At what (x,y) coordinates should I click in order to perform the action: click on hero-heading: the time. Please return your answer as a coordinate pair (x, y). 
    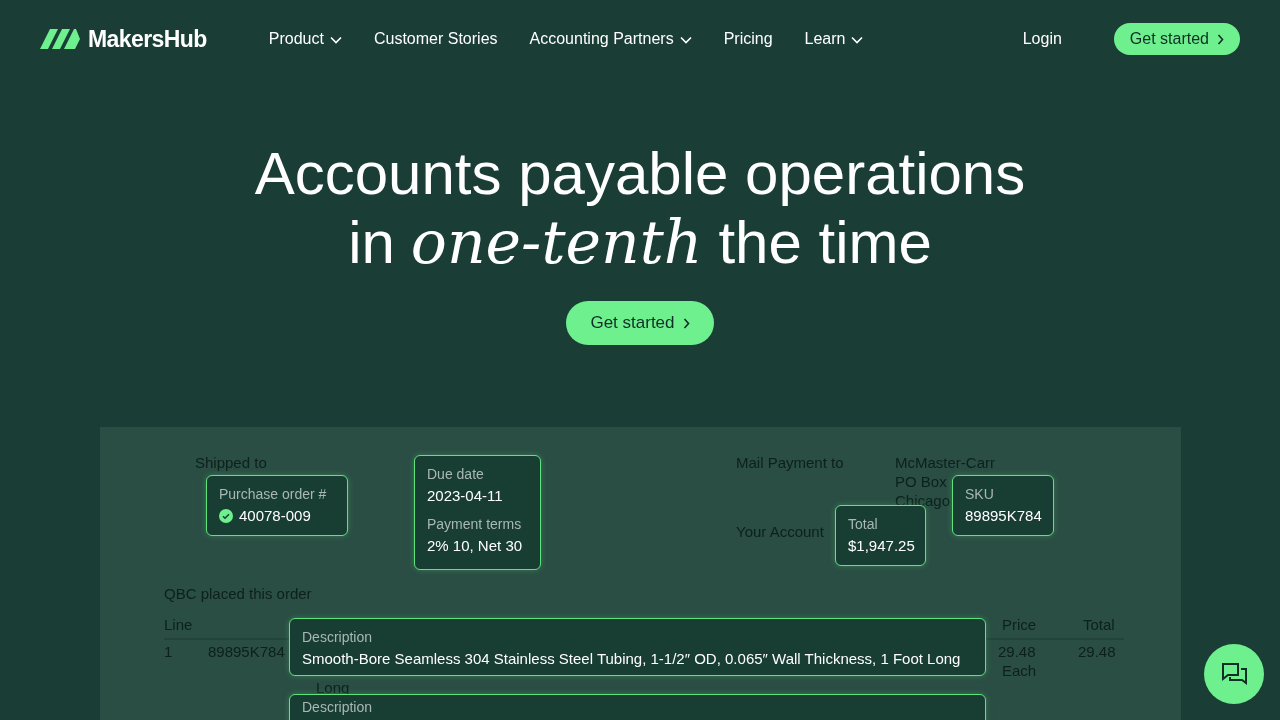
    Looking at the image, I should click on (825, 243).